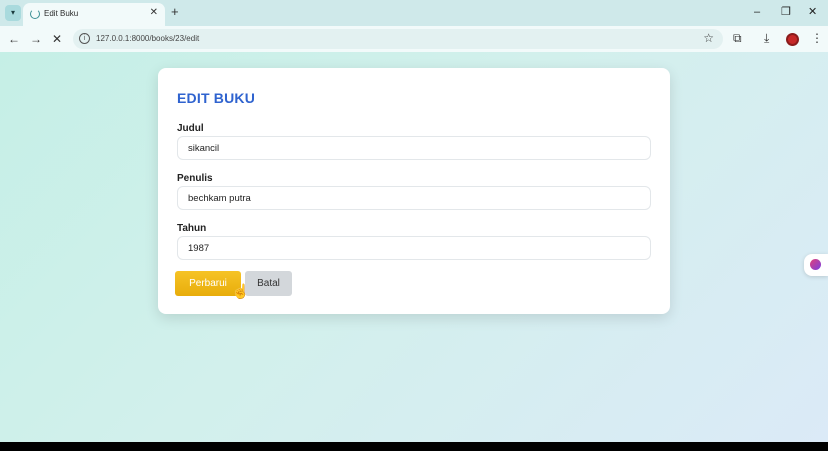  I want to click on hand-pointer-cursor-icon: ☝, so click(241, 291).